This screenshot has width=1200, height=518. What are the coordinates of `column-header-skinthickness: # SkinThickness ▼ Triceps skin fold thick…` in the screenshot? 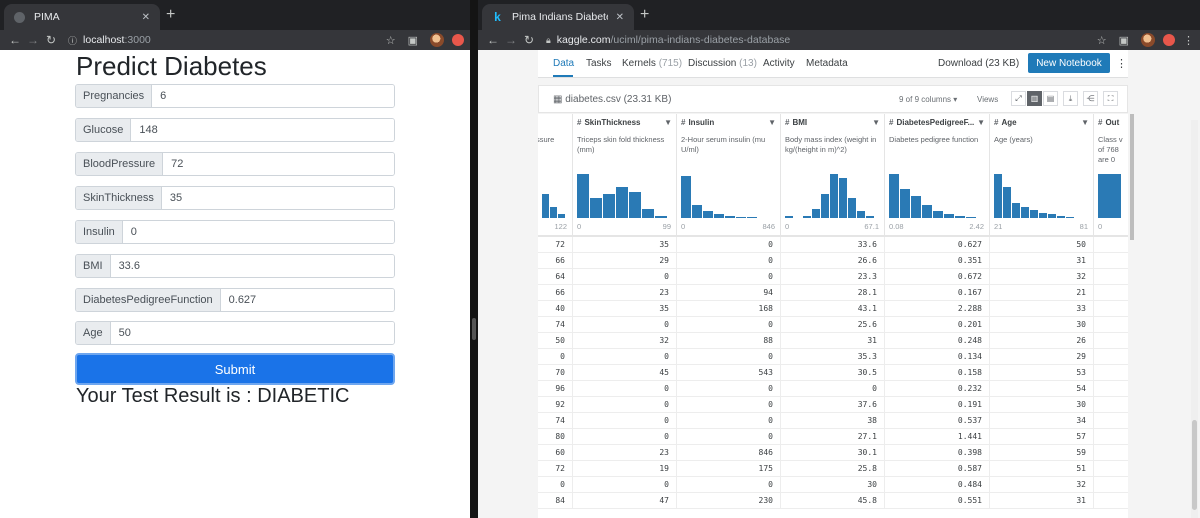 It's located at (625, 174).